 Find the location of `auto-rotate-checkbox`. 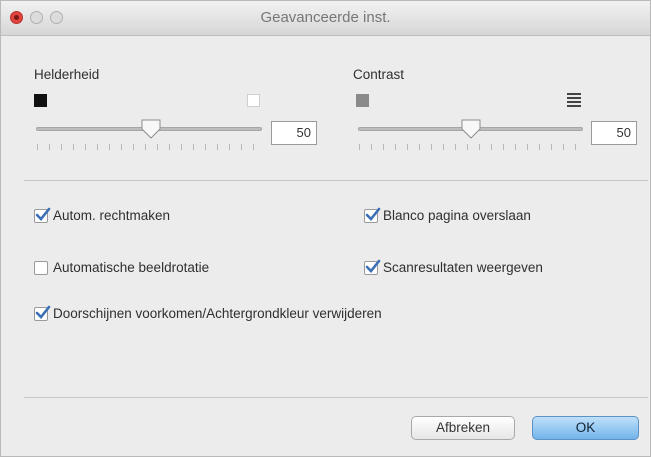

auto-rotate-checkbox is located at coordinates (41, 267).